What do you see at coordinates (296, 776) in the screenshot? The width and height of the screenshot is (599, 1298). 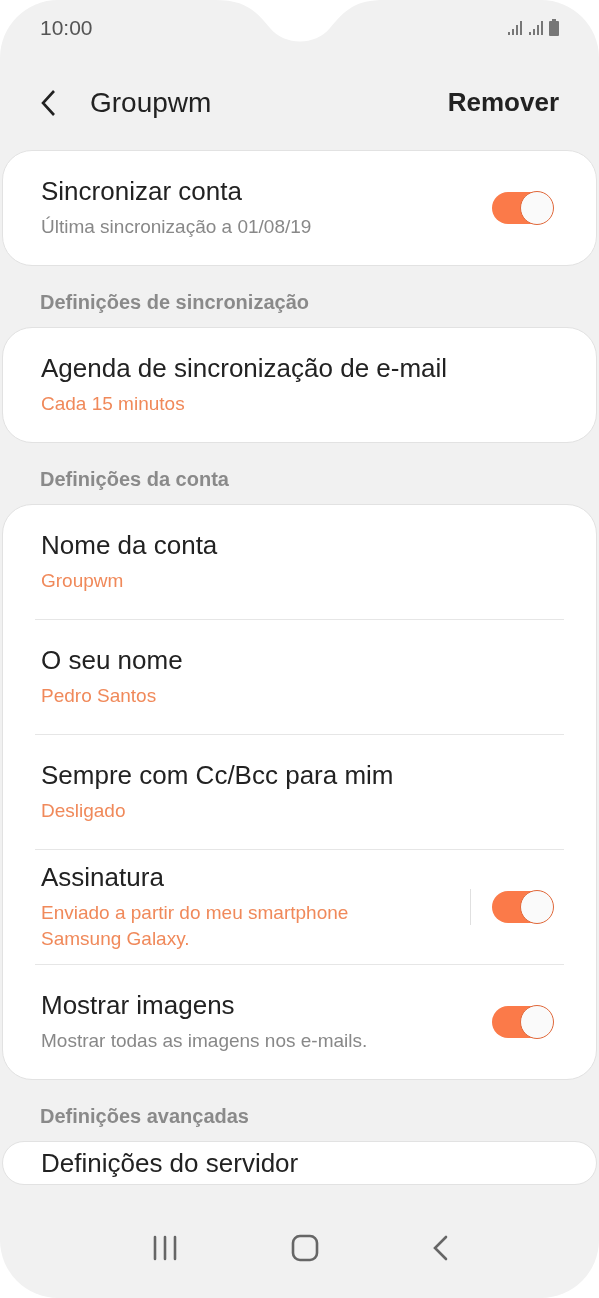 I see `setting-title: Sempre com Cc/Bcc para mim` at bounding box center [296, 776].